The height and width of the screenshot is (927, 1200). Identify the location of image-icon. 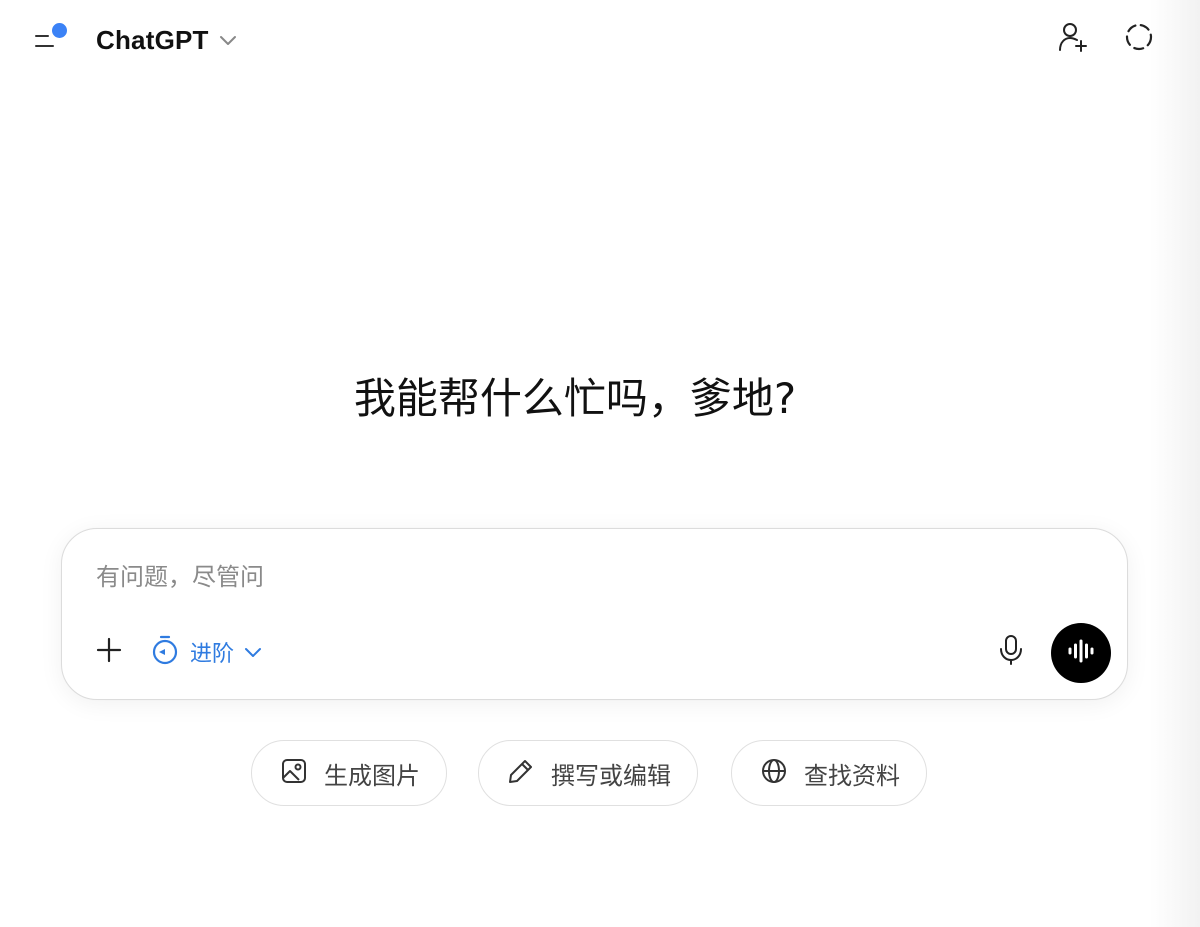
(294, 773).